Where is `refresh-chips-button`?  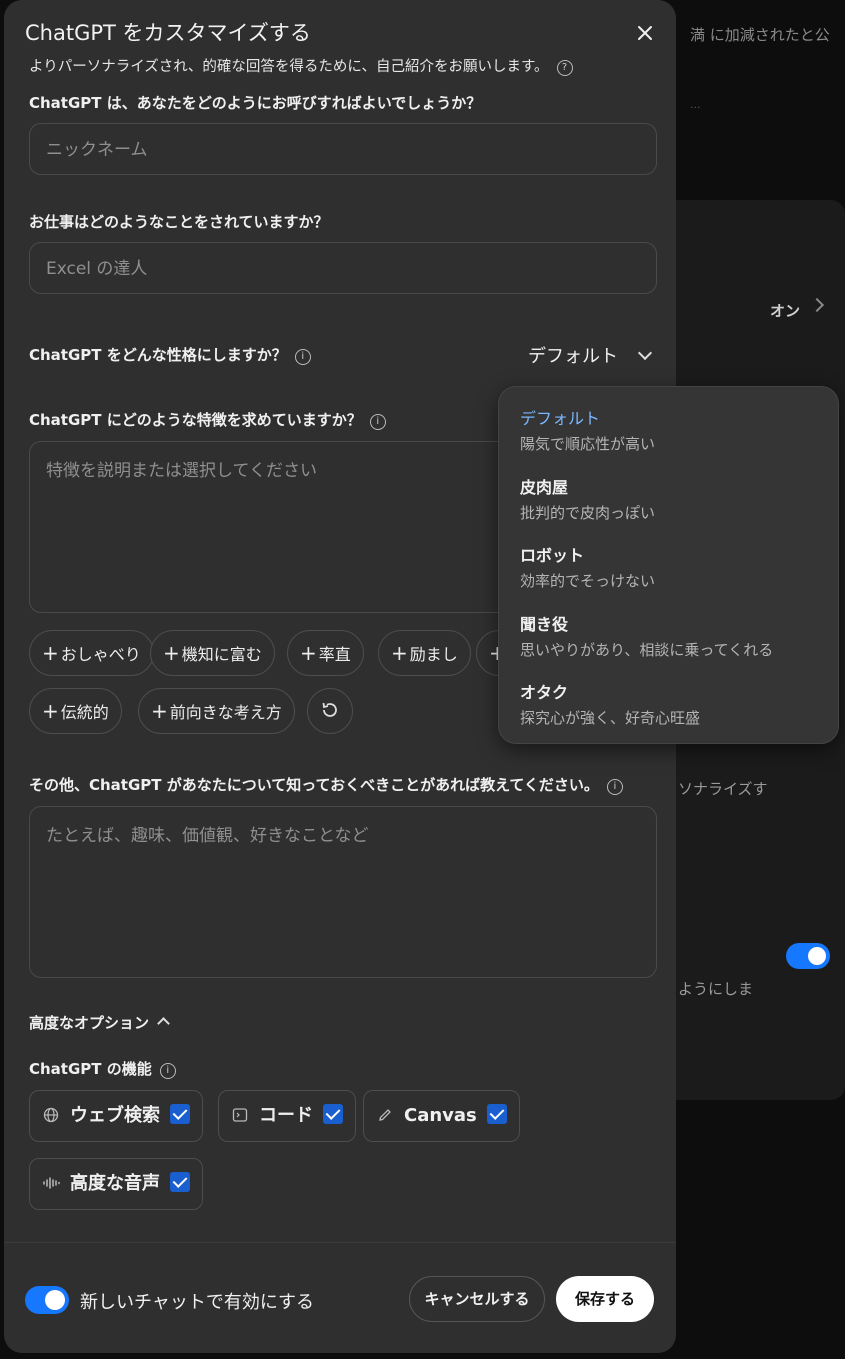 refresh-chips-button is located at coordinates (330, 711).